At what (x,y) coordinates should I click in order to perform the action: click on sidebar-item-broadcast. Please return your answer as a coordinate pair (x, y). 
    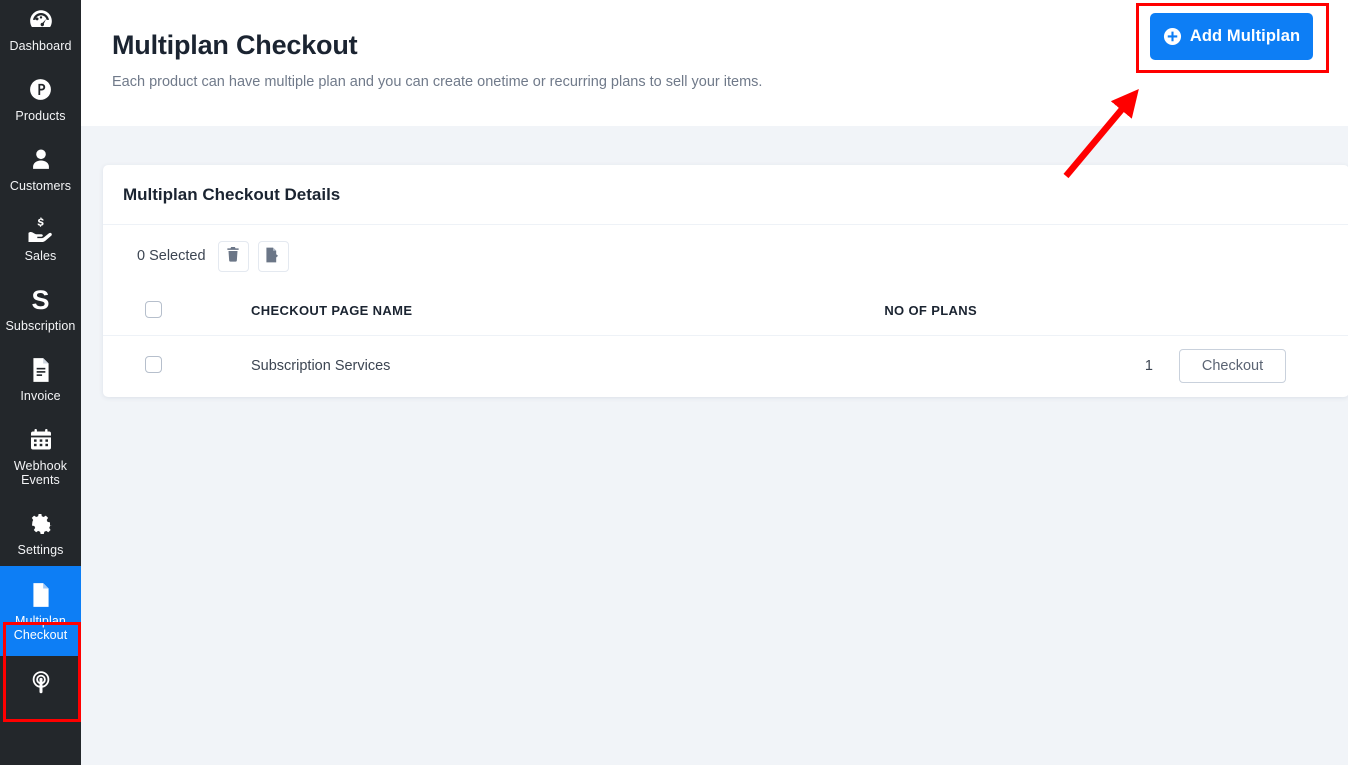
    Looking at the image, I should click on (40, 683).